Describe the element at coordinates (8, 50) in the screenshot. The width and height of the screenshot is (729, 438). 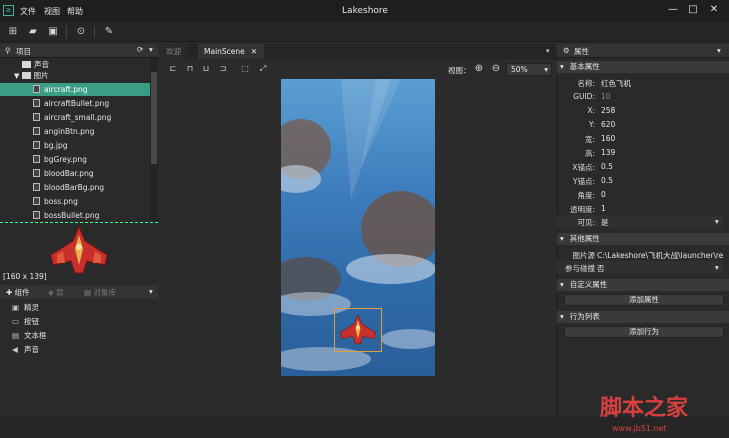
I see `project-icon: ⚲` at that location.